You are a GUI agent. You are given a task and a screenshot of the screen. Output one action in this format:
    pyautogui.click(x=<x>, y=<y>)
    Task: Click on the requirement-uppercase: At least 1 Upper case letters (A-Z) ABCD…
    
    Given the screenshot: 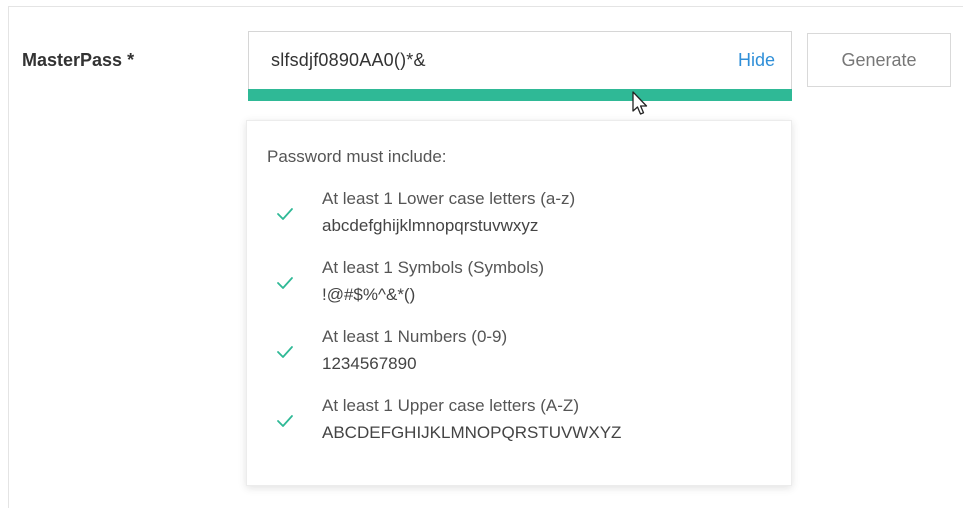 What is the action you would take?
    pyautogui.click(x=519, y=426)
    